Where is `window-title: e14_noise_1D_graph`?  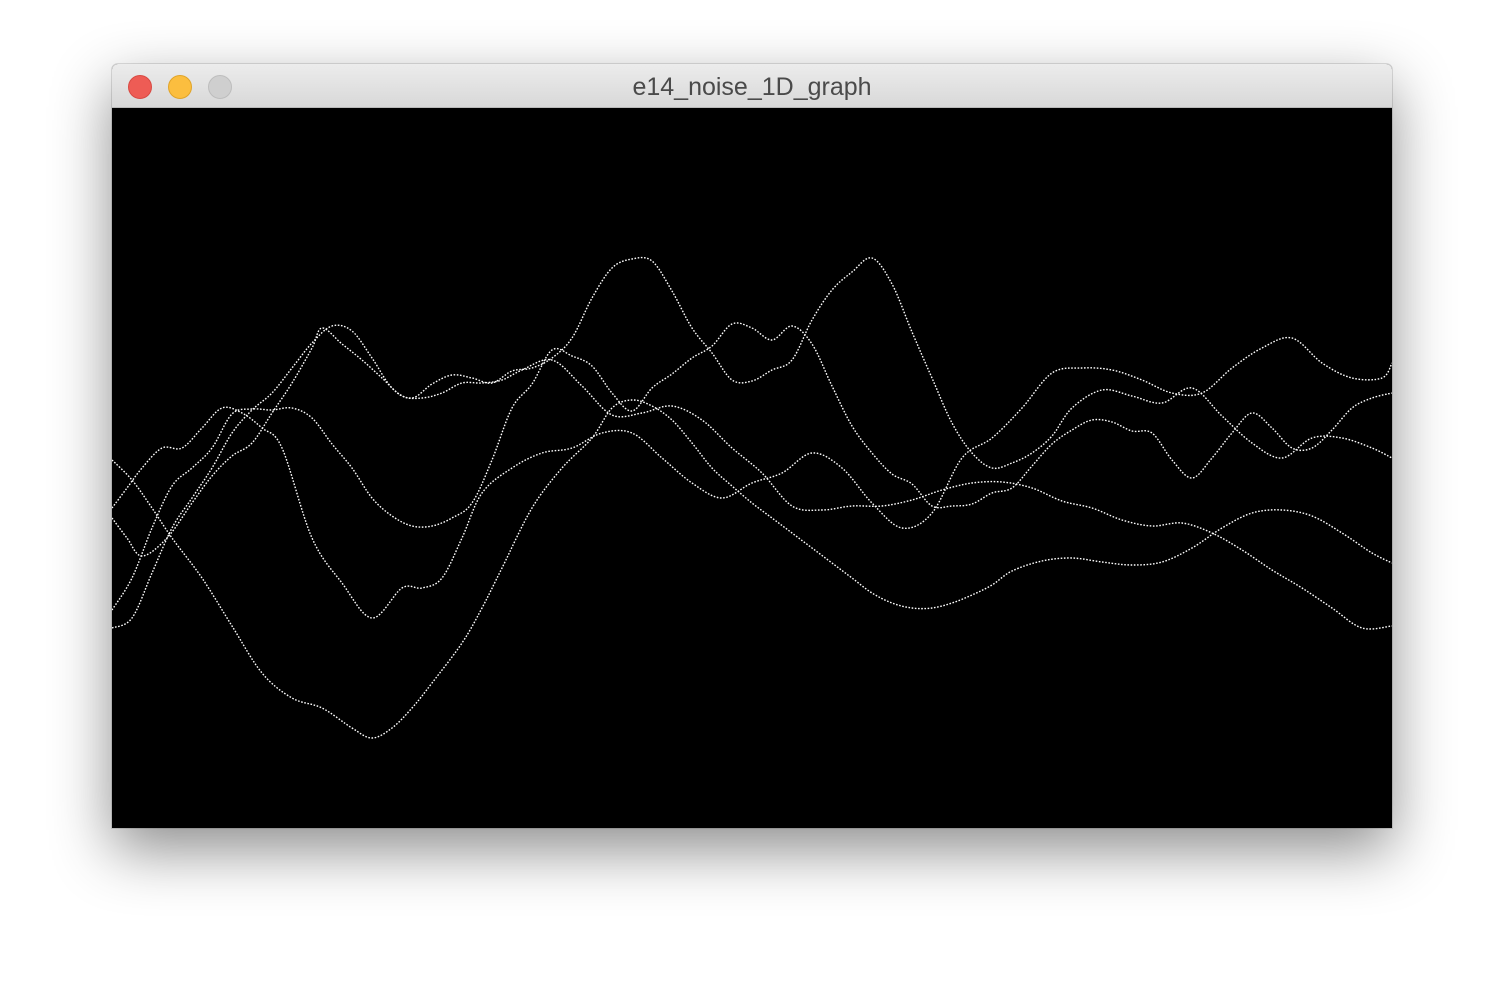 window-title: e14_noise_1D_graph is located at coordinates (752, 87).